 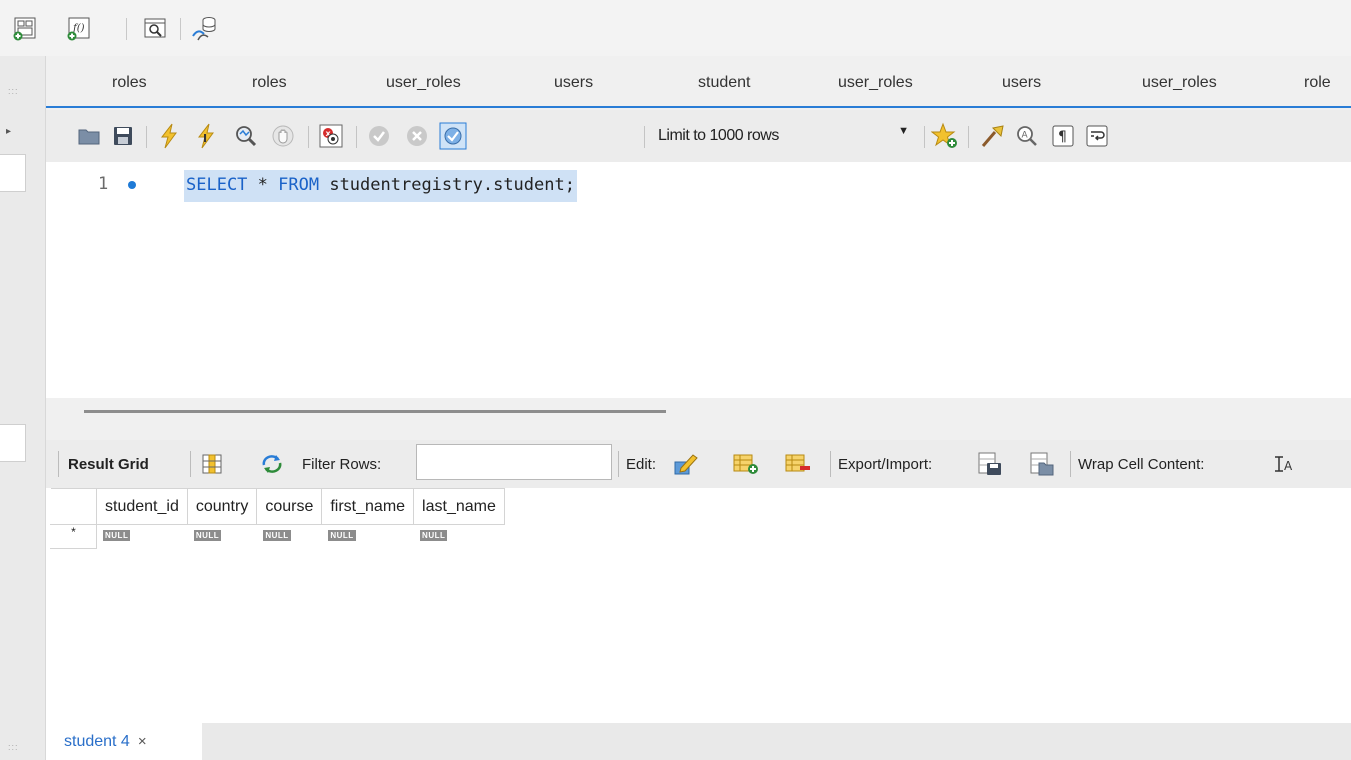 What do you see at coordinates (13, 747) in the screenshot?
I see `panel-grip-icon: :::` at bounding box center [13, 747].